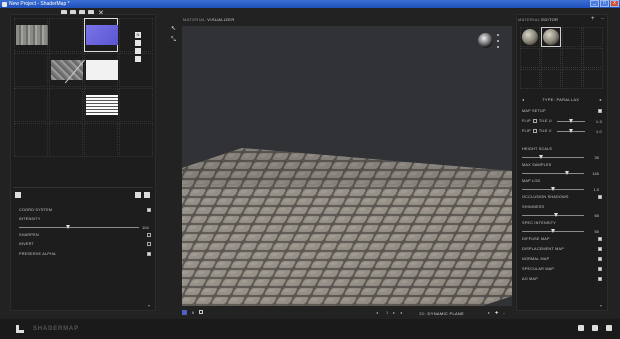  I want to click on coord-system-icon, so click(149, 209).